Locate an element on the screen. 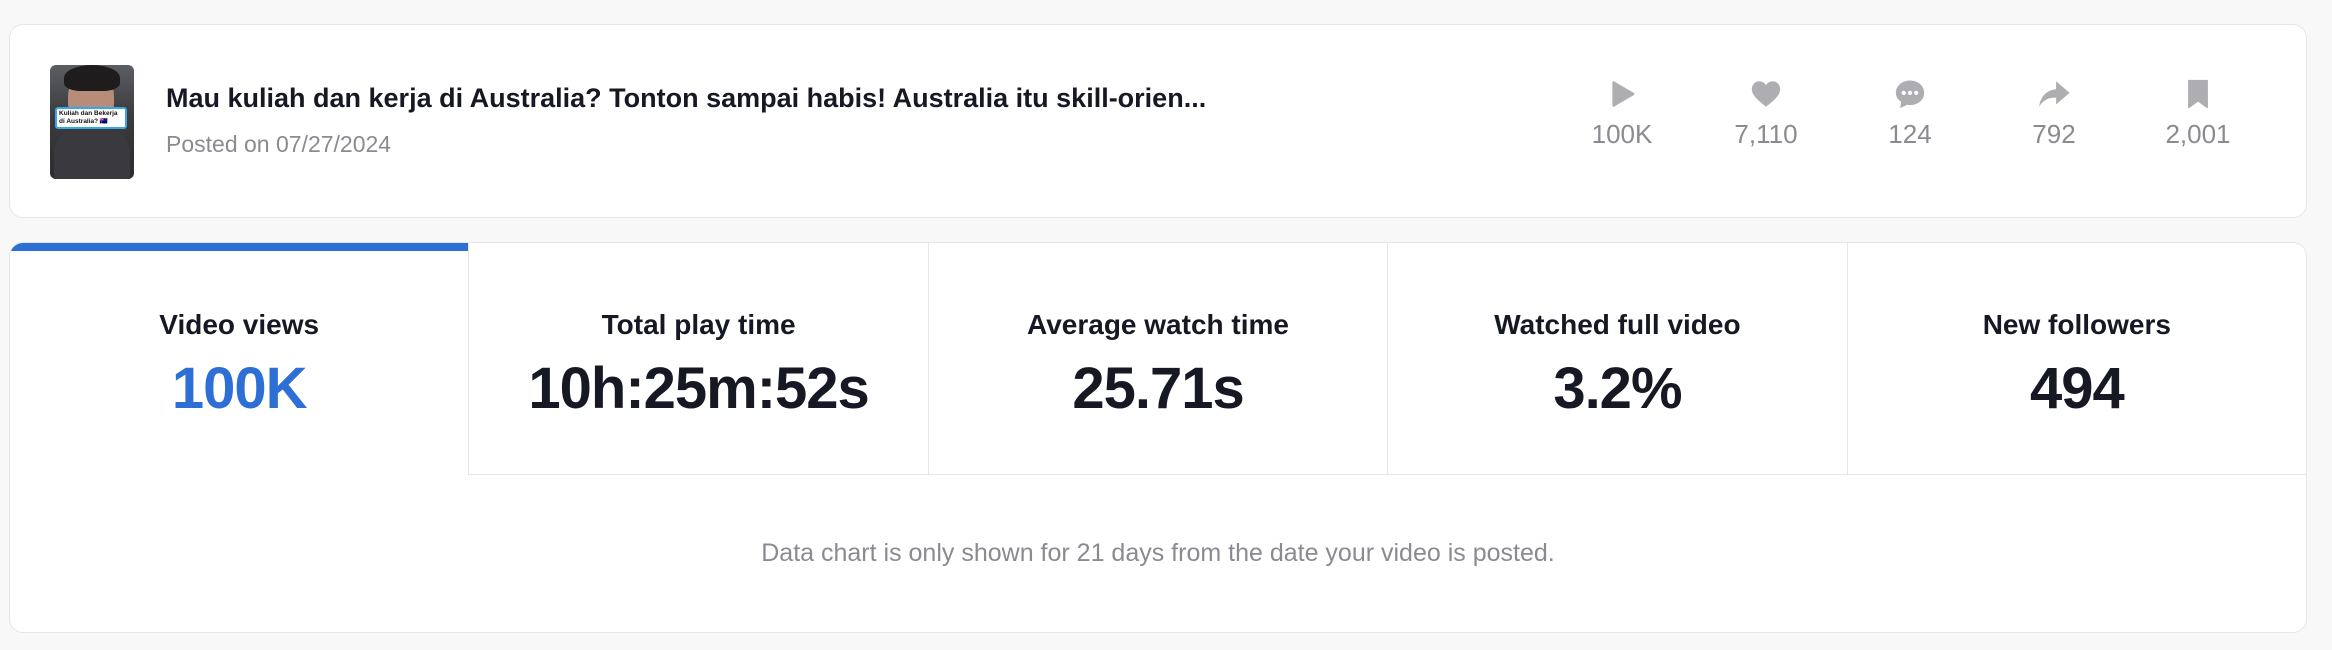 This screenshot has width=2332, height=650. metric-value: 100K is located at coordinates (239, 388).